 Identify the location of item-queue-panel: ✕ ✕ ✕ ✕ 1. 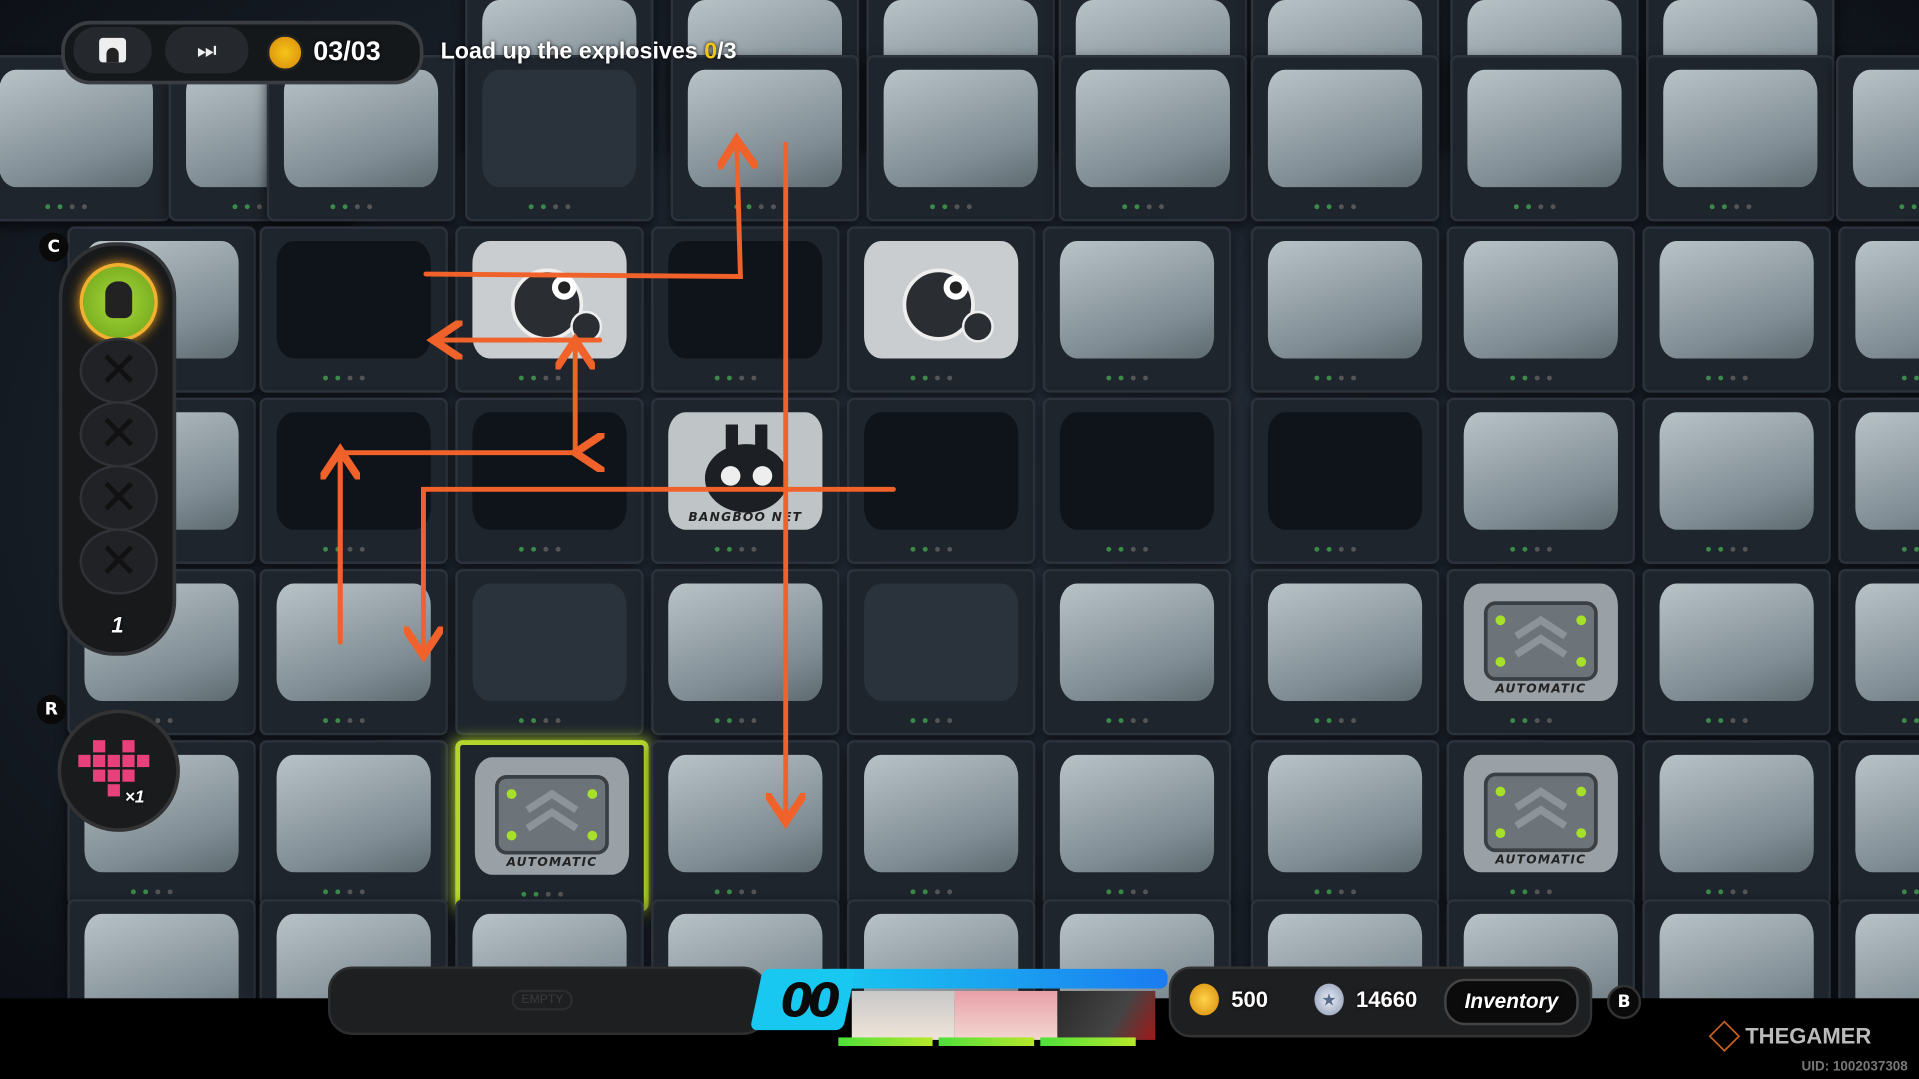
(117, 449).